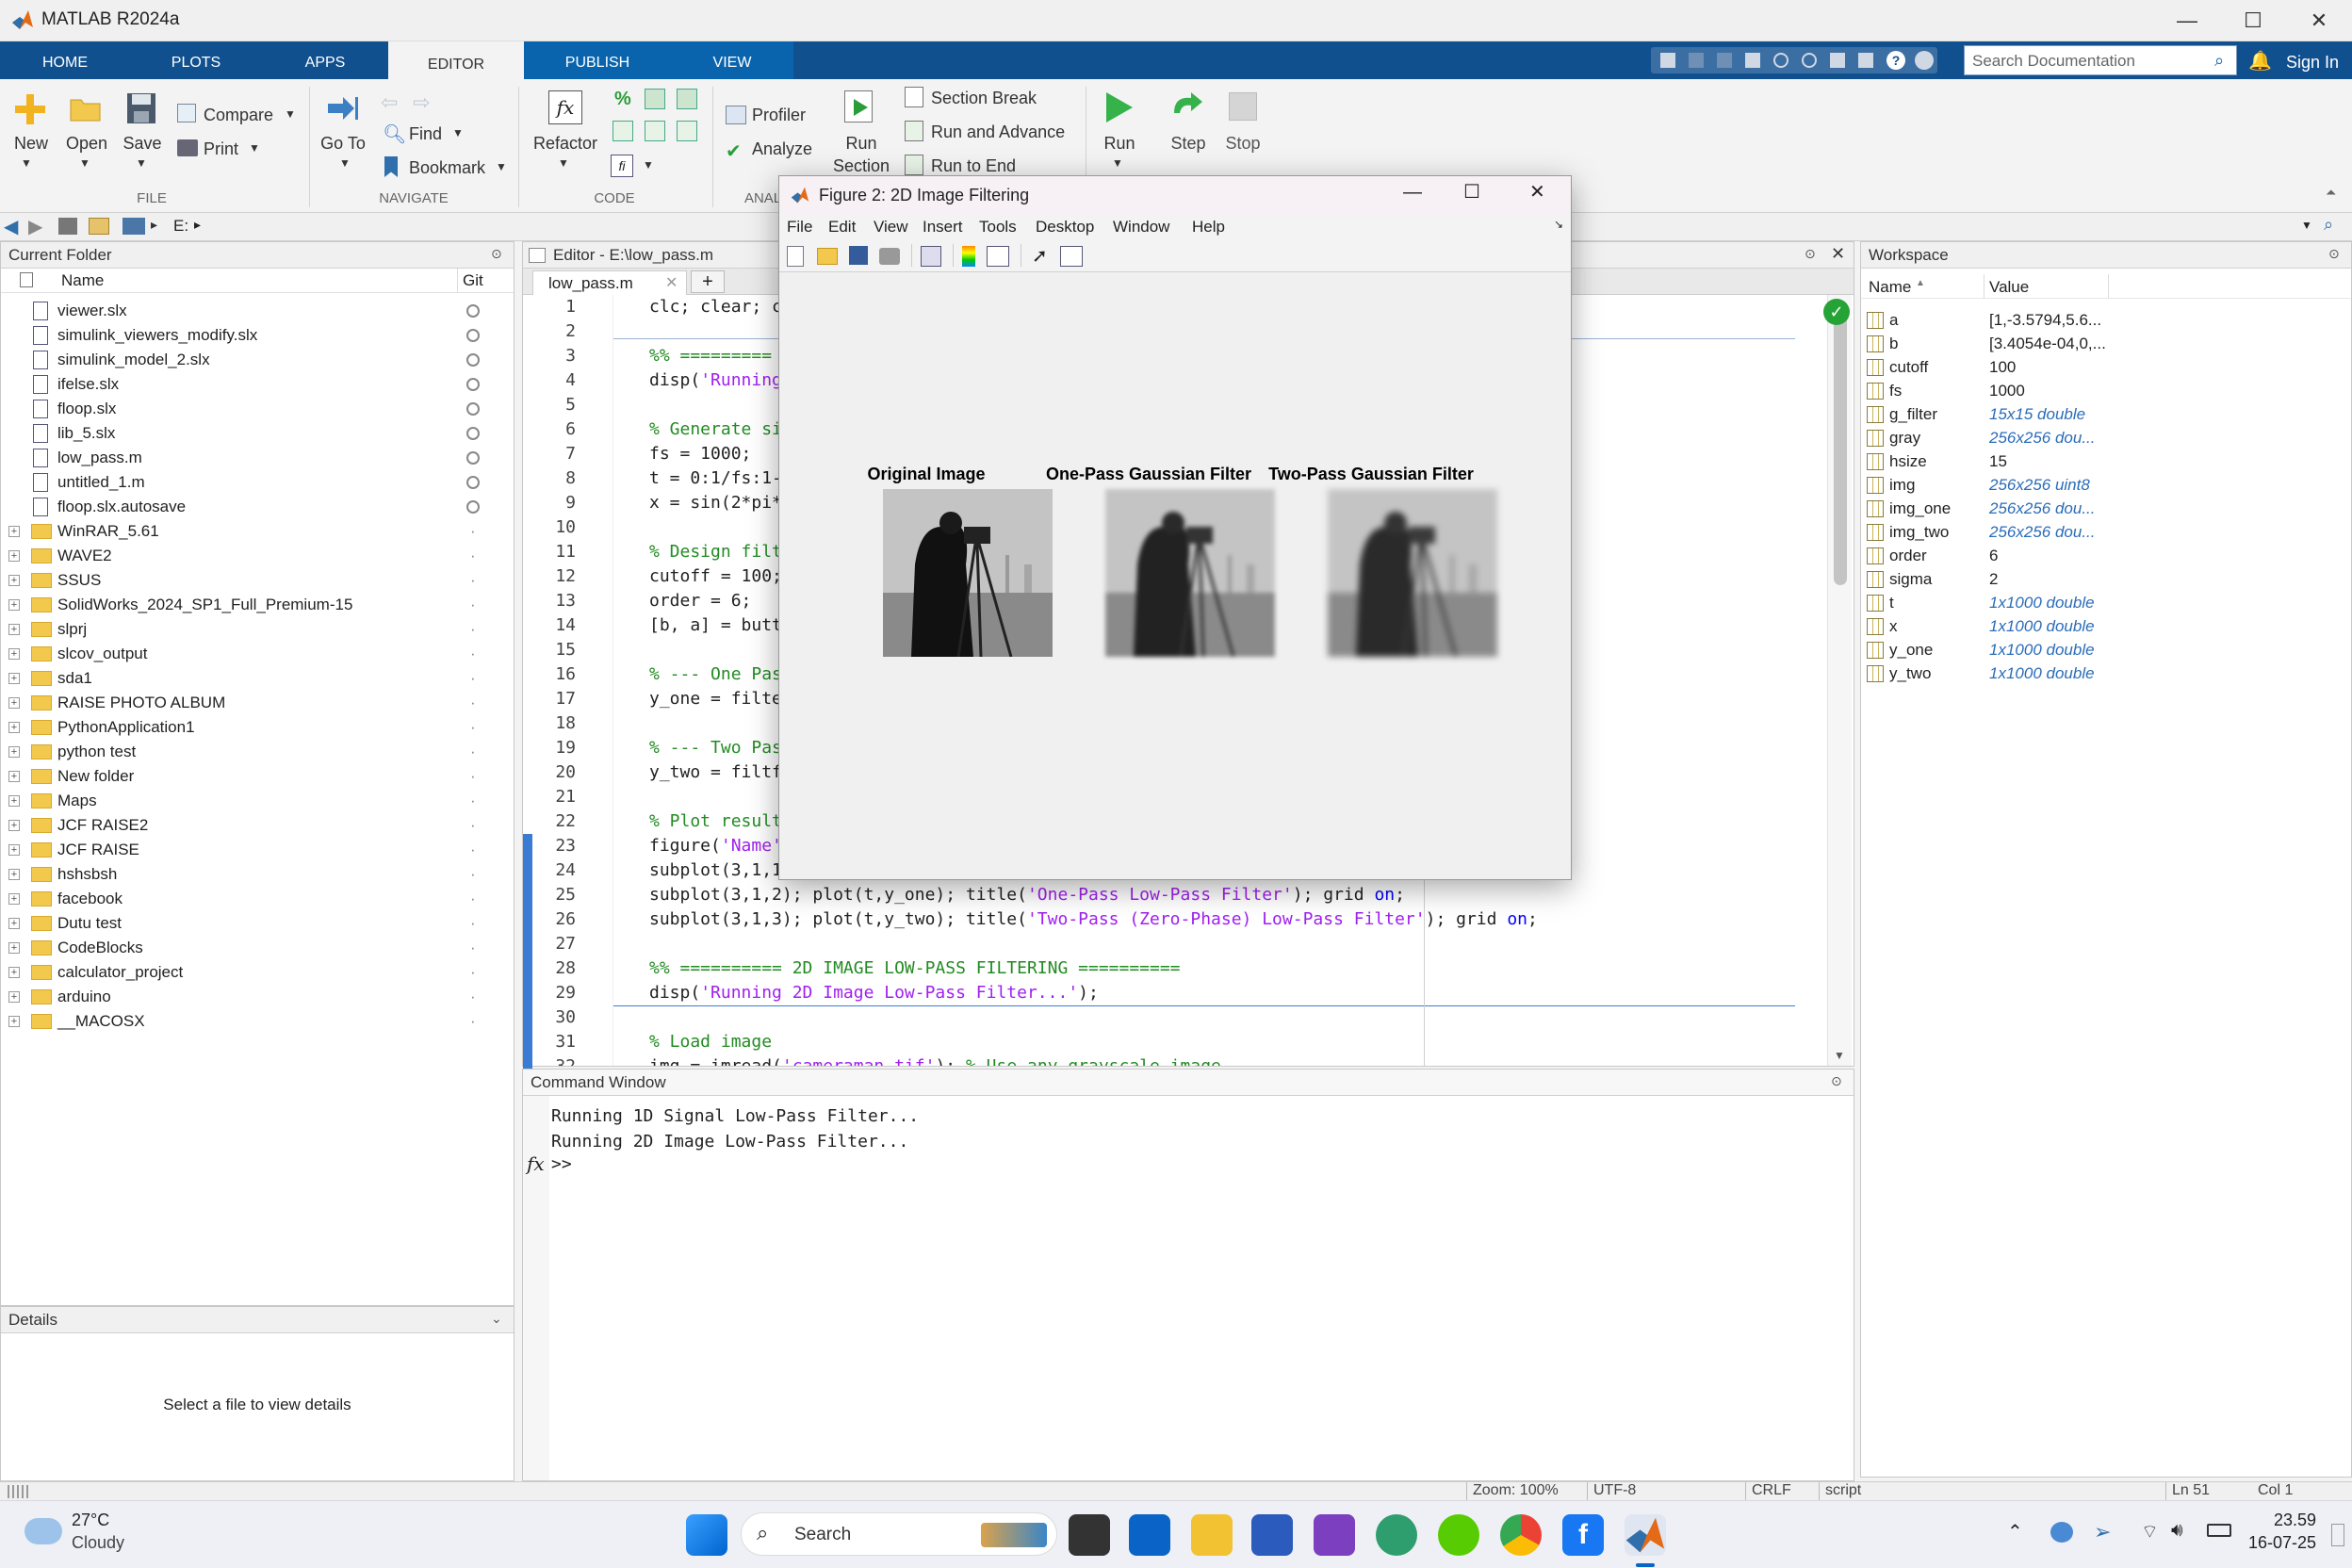 The image size is (2352, 1568). Describe the element at coordinates (1558, 224) in the screenshot. I see `dock-arrow-icon: ↘` at that location.